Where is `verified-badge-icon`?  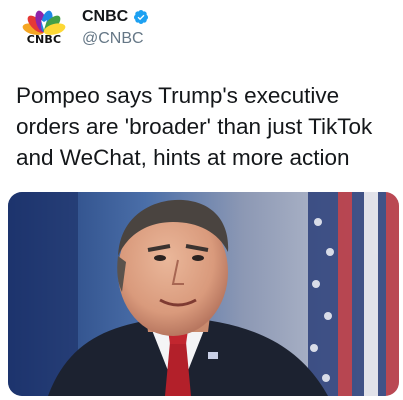
verified-badge-icon is located at coordinates (141, 17).